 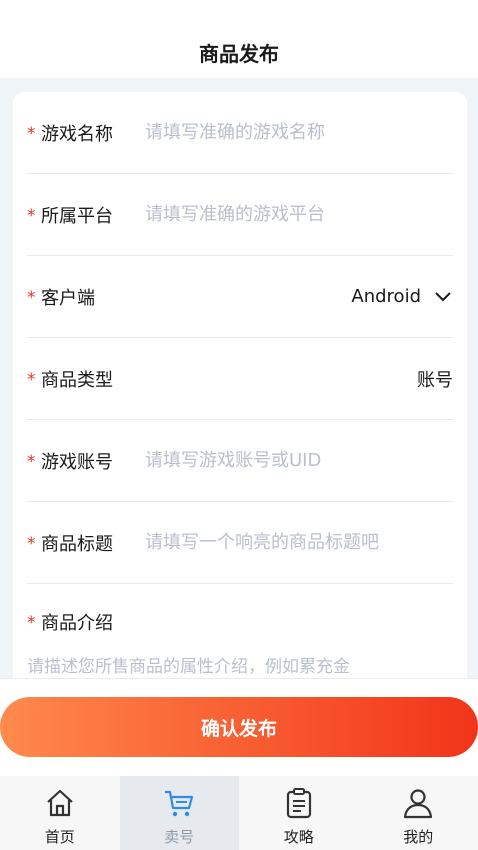 I want to click on tab-guide: 攻略, so click(x=299, y=813).